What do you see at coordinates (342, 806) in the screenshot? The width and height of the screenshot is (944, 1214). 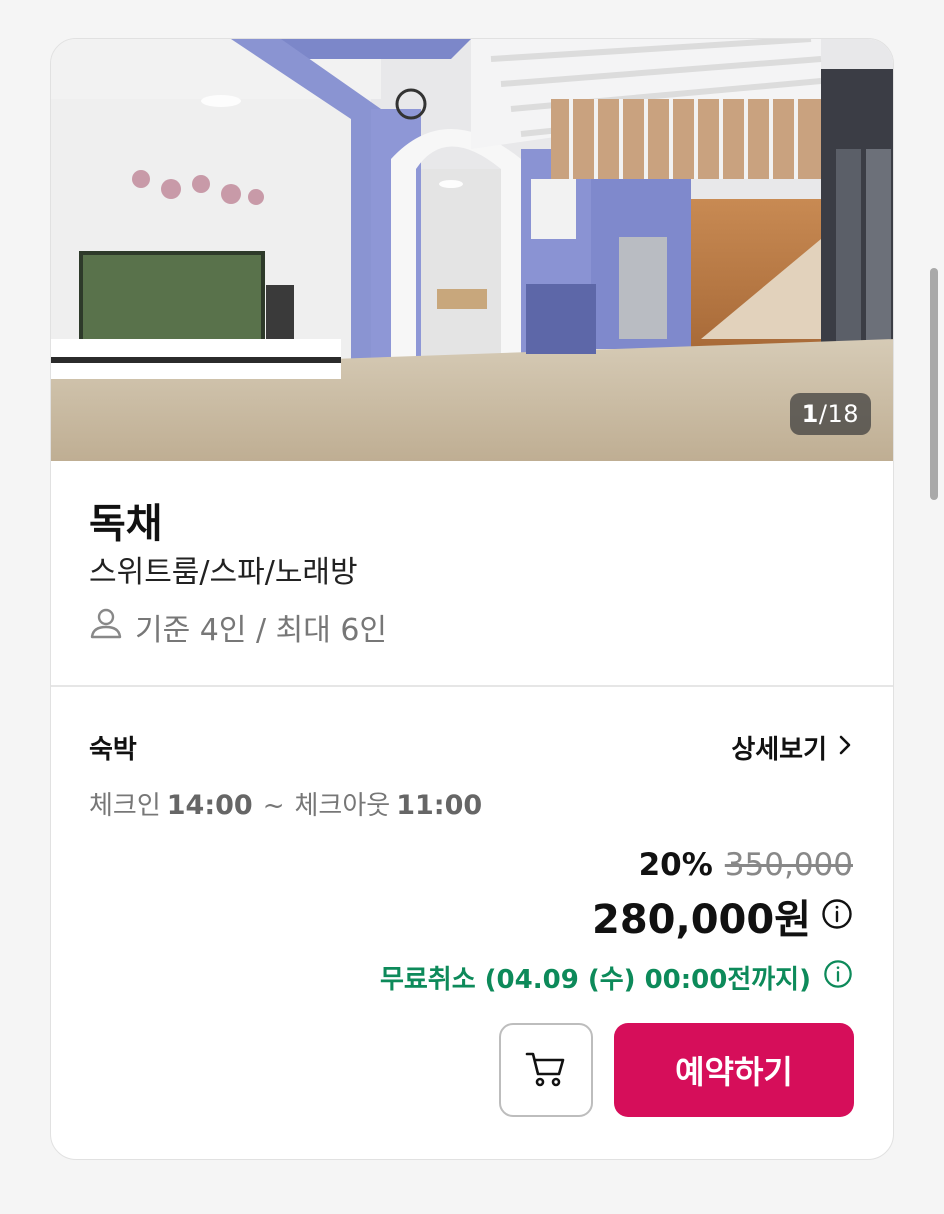 I see `checkout-label: 체크아웃` at bounding box center [342, 806].